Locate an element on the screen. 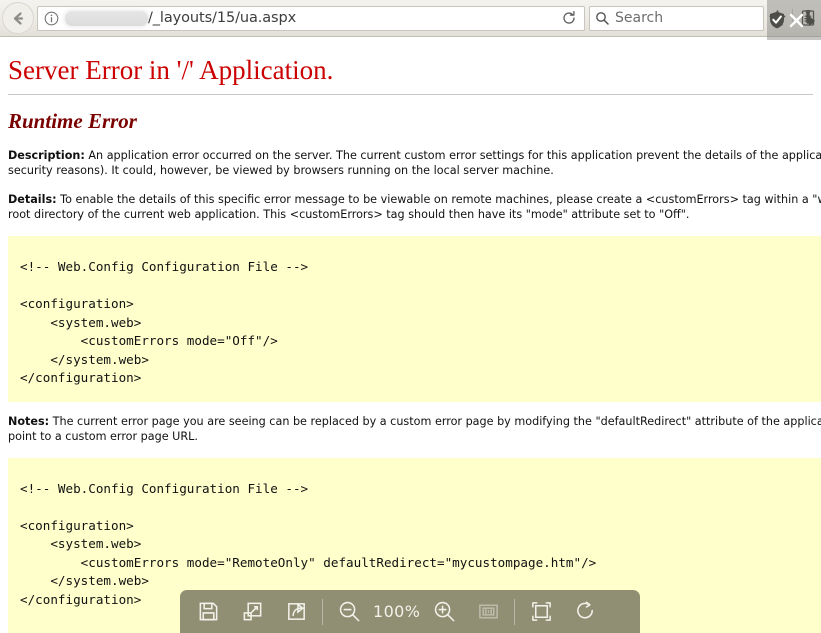 This screenshot has height=633, width=821. close-x-icon is located at coordinates (796, 20).